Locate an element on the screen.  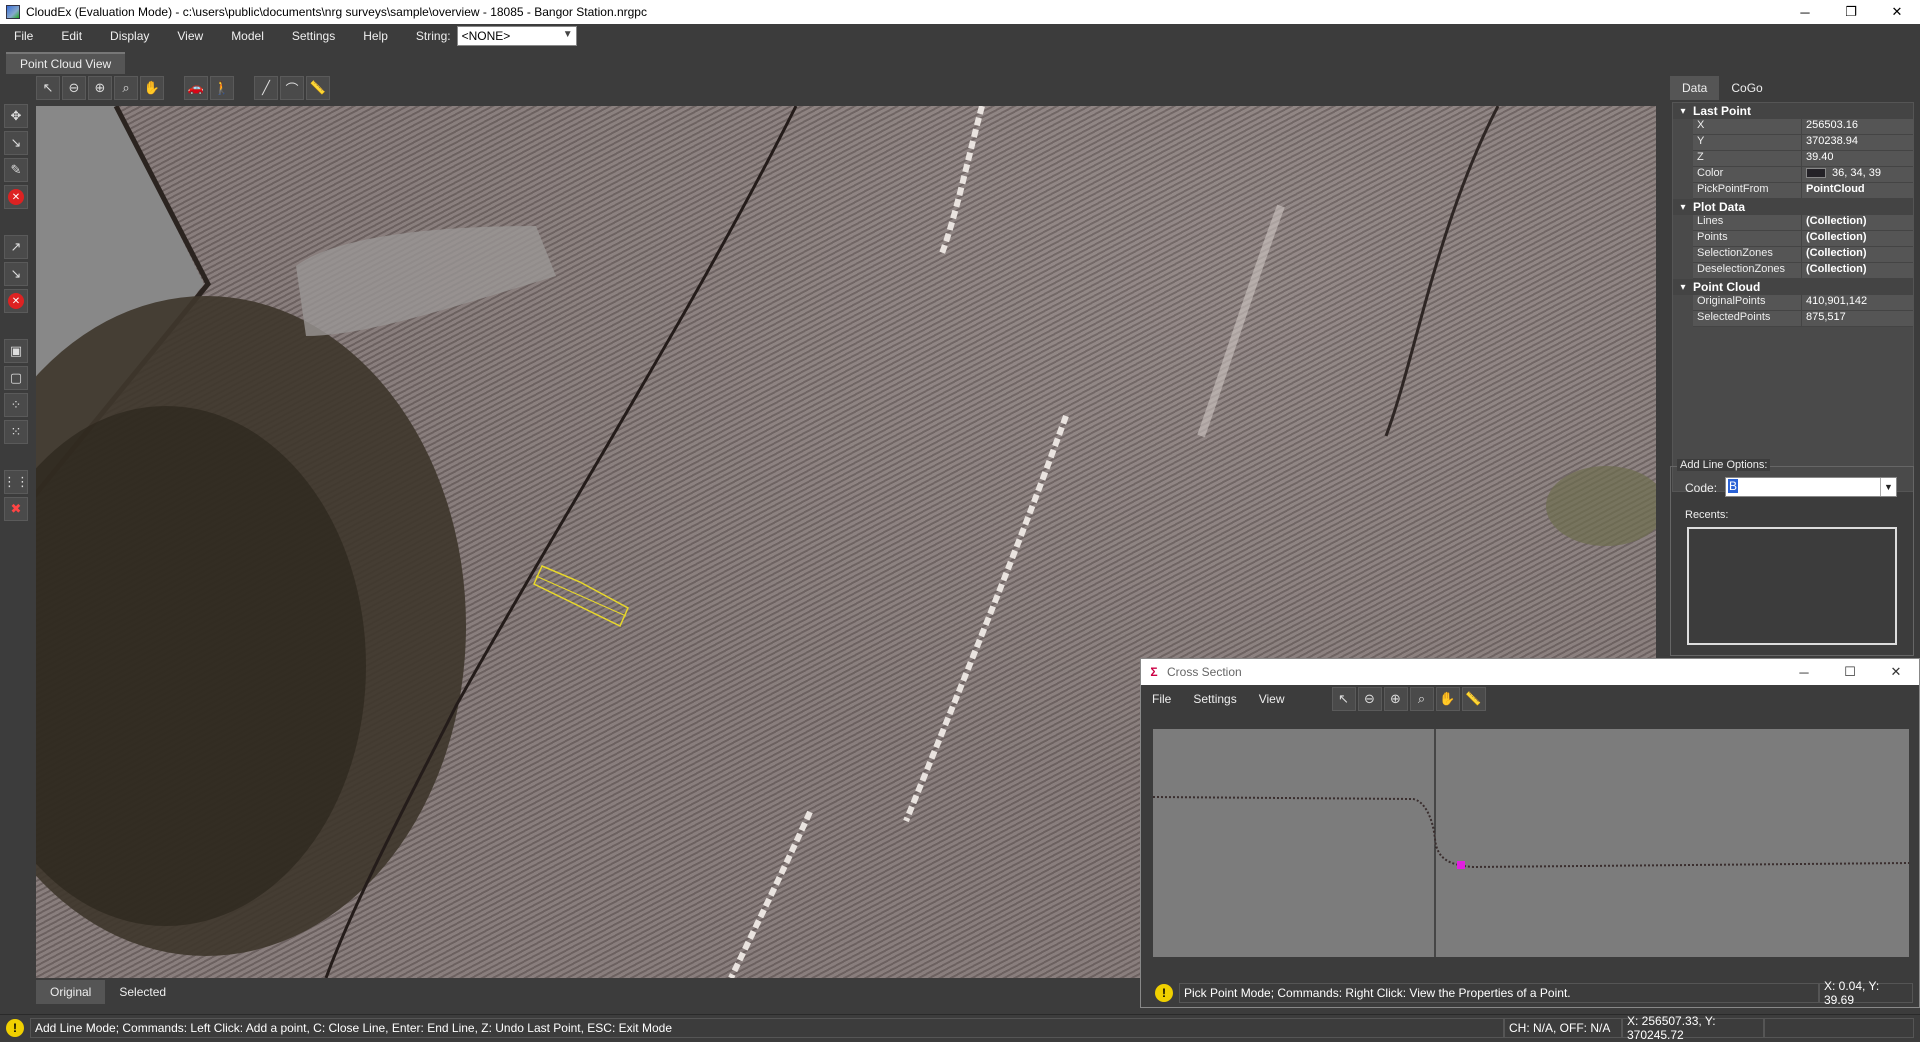
property-row: DeselectionZones (Collection) is located at coordinates (1793, 271).